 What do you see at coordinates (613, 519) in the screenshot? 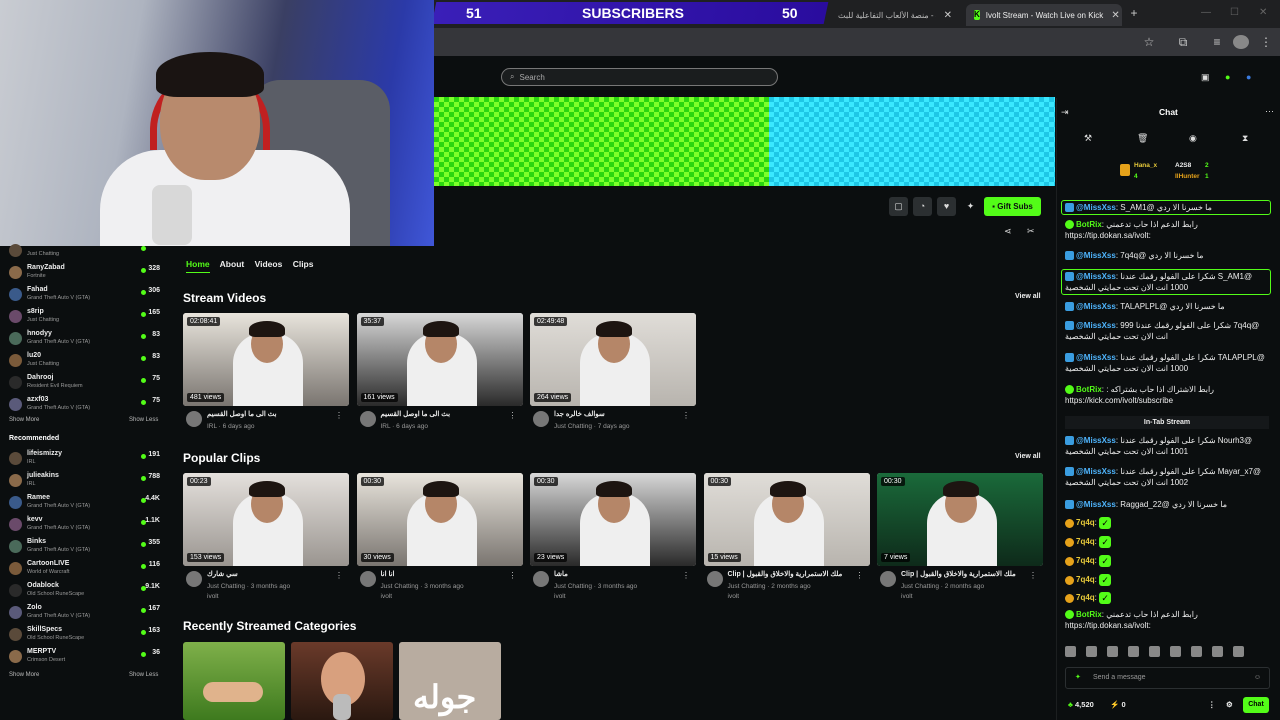
I see `thumbnail: 00:30 23 views` at bounding box center [613, 519].